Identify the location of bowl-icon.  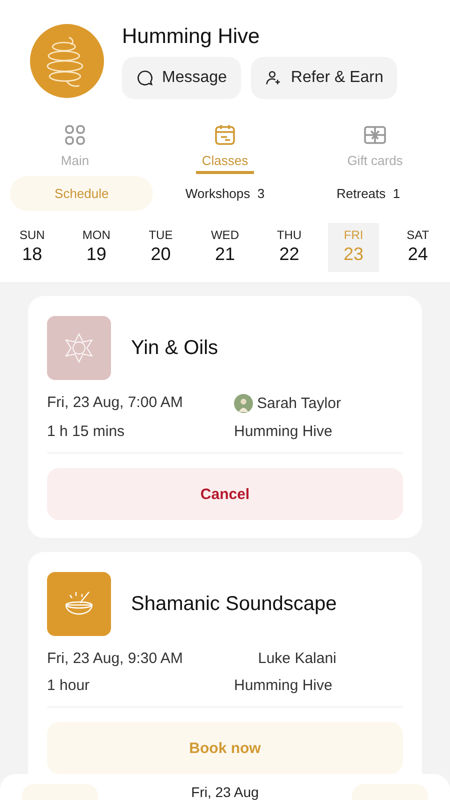
(79, 604).